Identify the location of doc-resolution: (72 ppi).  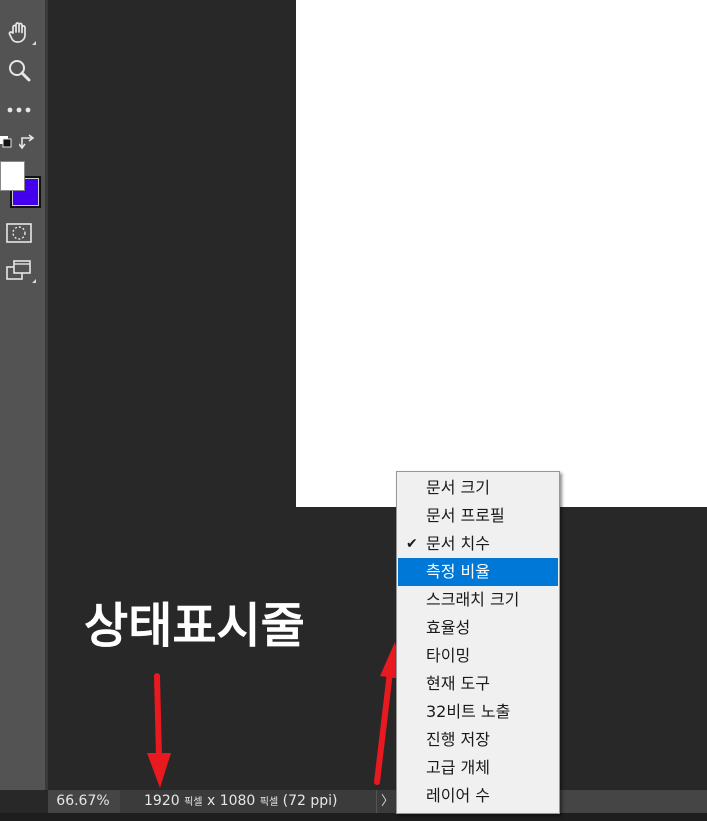
(310, 801).